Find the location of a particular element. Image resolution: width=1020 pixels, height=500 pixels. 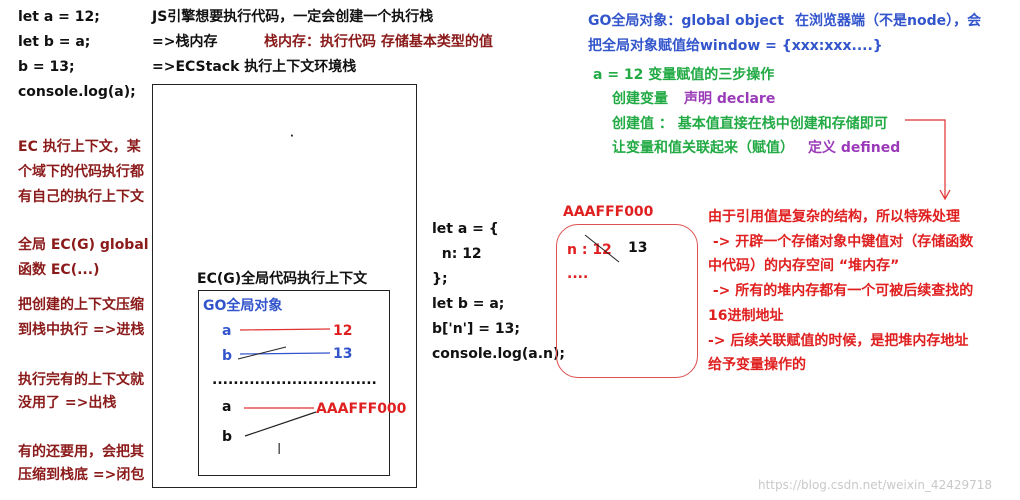

go-val-address: AAAFFF000 is located at coordinates (361, 409).